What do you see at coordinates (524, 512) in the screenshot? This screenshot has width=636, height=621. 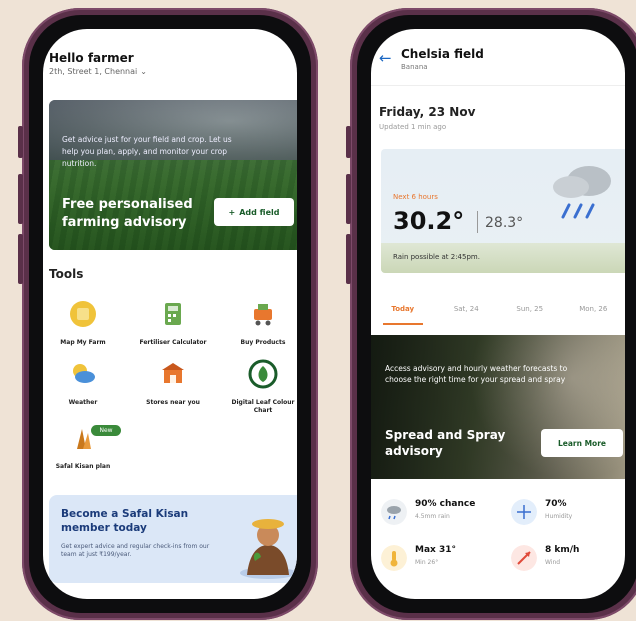 I see `humidity-icon` at bounding box center [524, 512].